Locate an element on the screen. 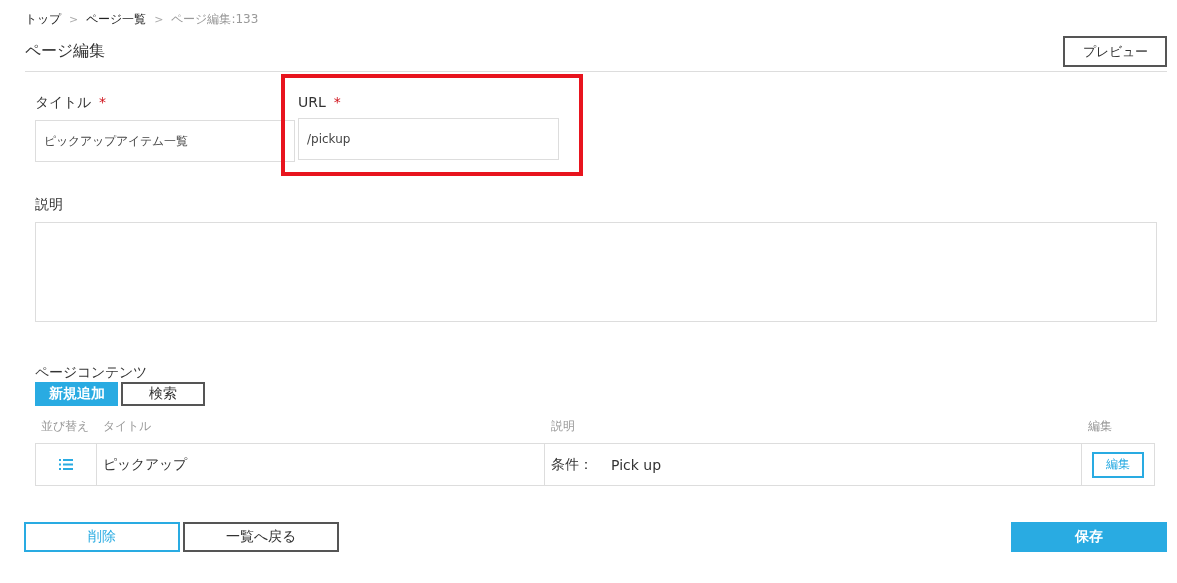  text-field: ピックアップアイテム一覧 is located at coordinates (165, 141).